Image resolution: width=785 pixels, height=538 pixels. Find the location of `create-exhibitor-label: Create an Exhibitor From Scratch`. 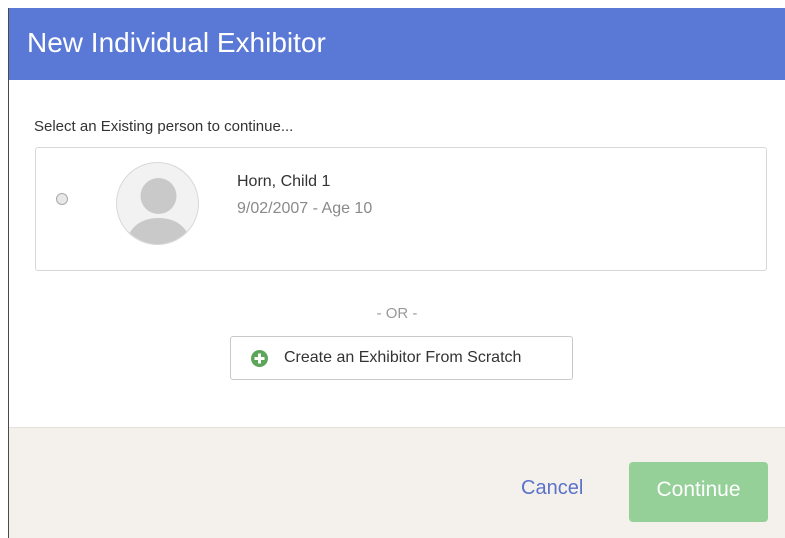

create-exhibitor-label: Create an Exhibitor From Scratch is located at coordinates (403, 357).